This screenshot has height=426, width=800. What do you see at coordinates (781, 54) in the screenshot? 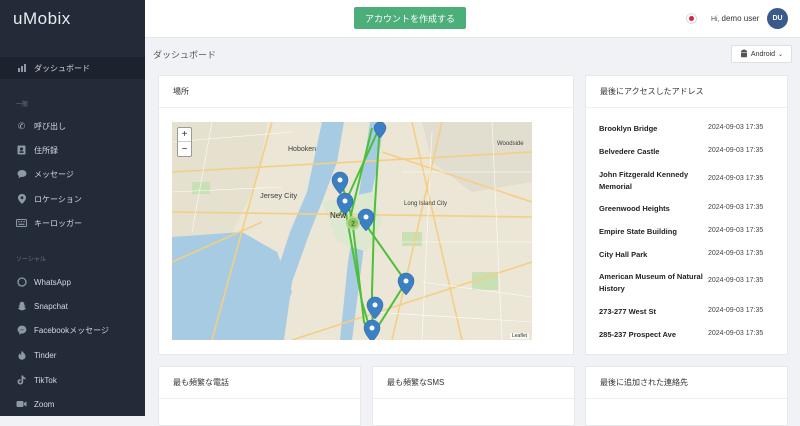
I see `chevron-down-icon: ⌄` at bounding box center [781, 54].